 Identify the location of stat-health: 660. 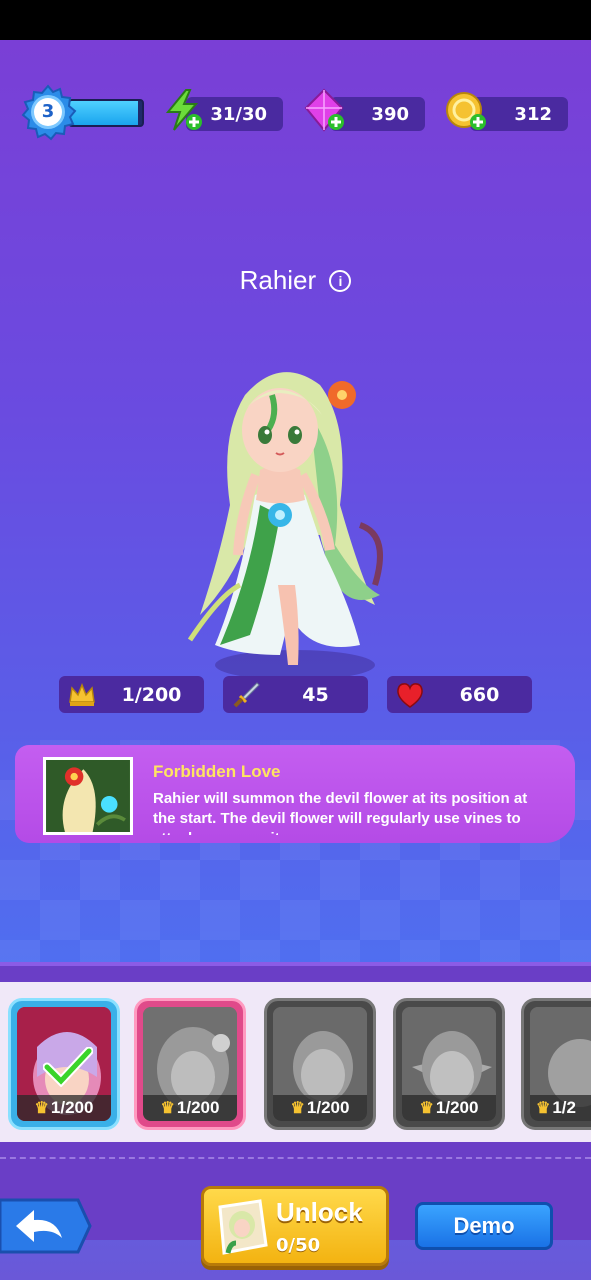
(459, 694).